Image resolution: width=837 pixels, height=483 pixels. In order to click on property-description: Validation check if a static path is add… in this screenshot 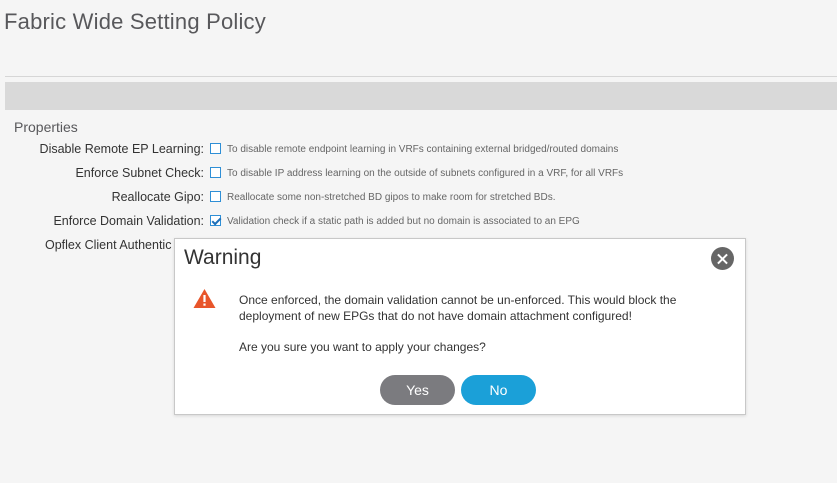, I will do `click(403, 221)`.